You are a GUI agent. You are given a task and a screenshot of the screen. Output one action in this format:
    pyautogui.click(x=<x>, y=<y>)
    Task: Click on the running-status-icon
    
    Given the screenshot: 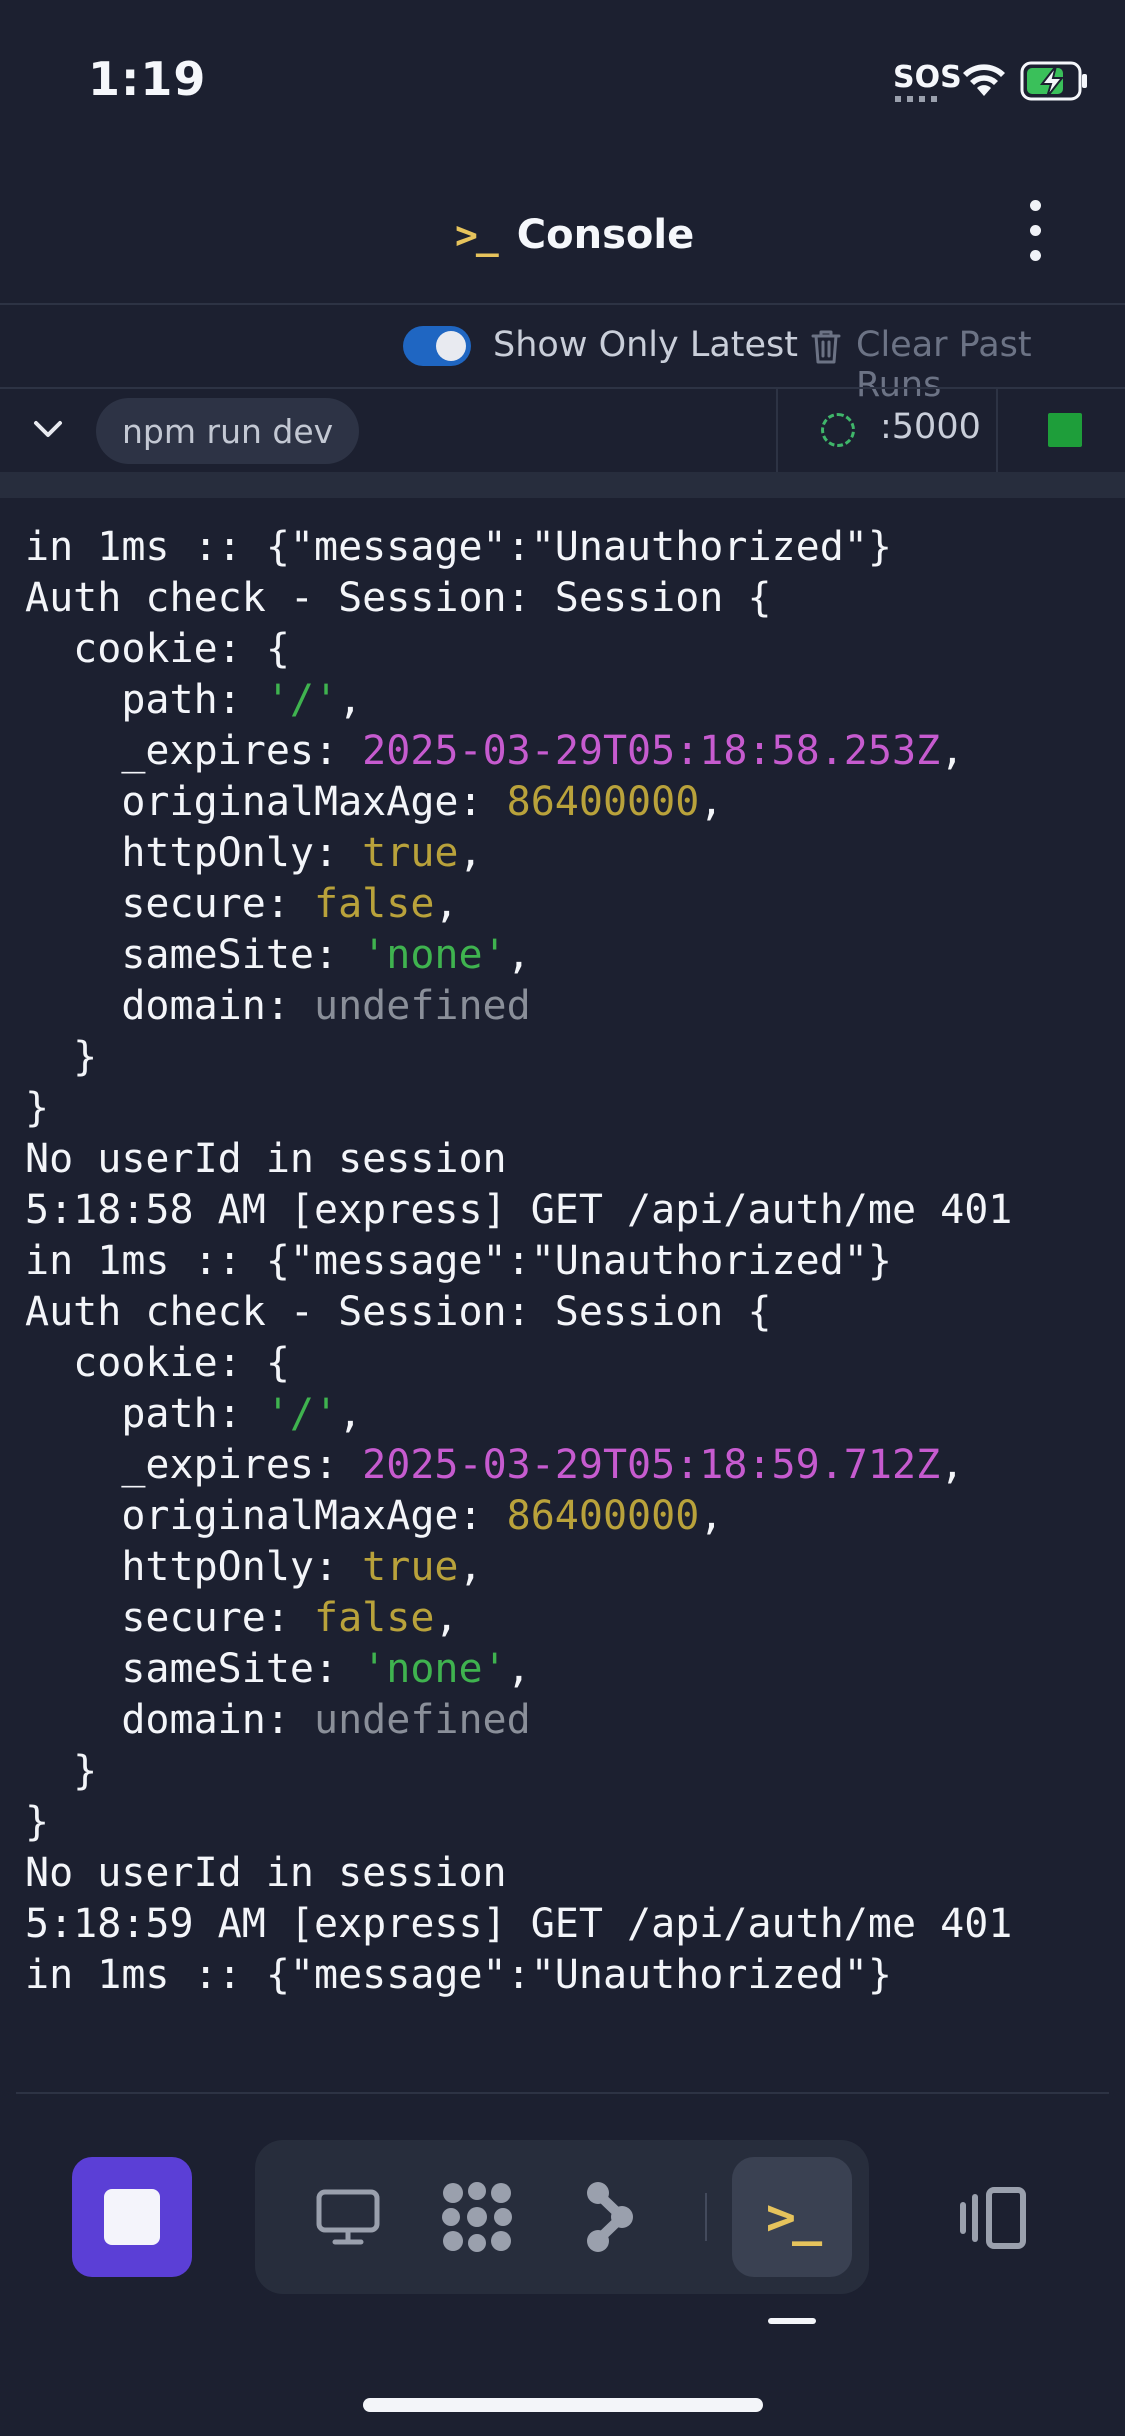 What is the action you would take?
    pyautogui.click(x=1065, y=430)
    